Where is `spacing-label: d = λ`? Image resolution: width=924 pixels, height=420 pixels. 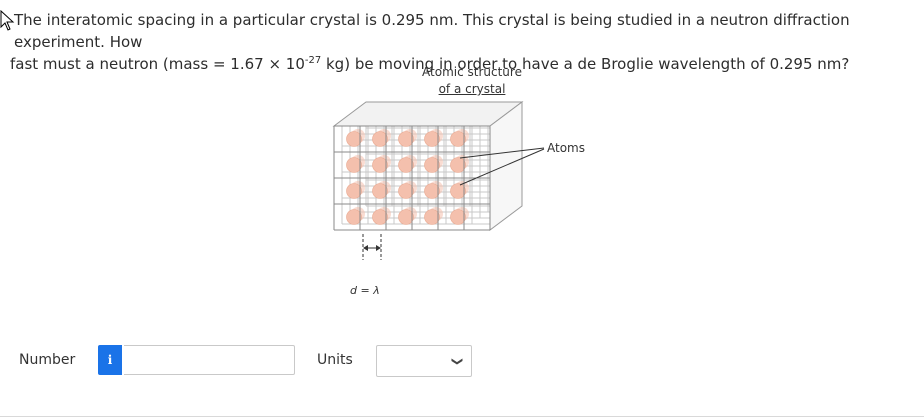 spacing-label: d = λ is located at coordinates (365, 290).